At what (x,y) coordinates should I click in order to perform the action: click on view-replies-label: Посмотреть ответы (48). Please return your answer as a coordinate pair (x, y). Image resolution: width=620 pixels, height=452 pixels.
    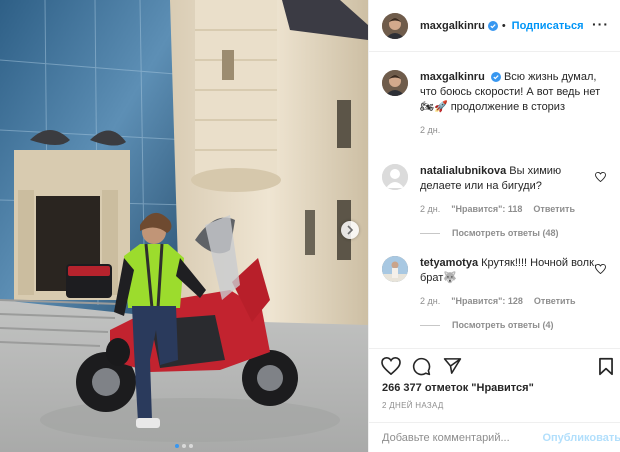
    Looking at the image, I should click on (505, 233).